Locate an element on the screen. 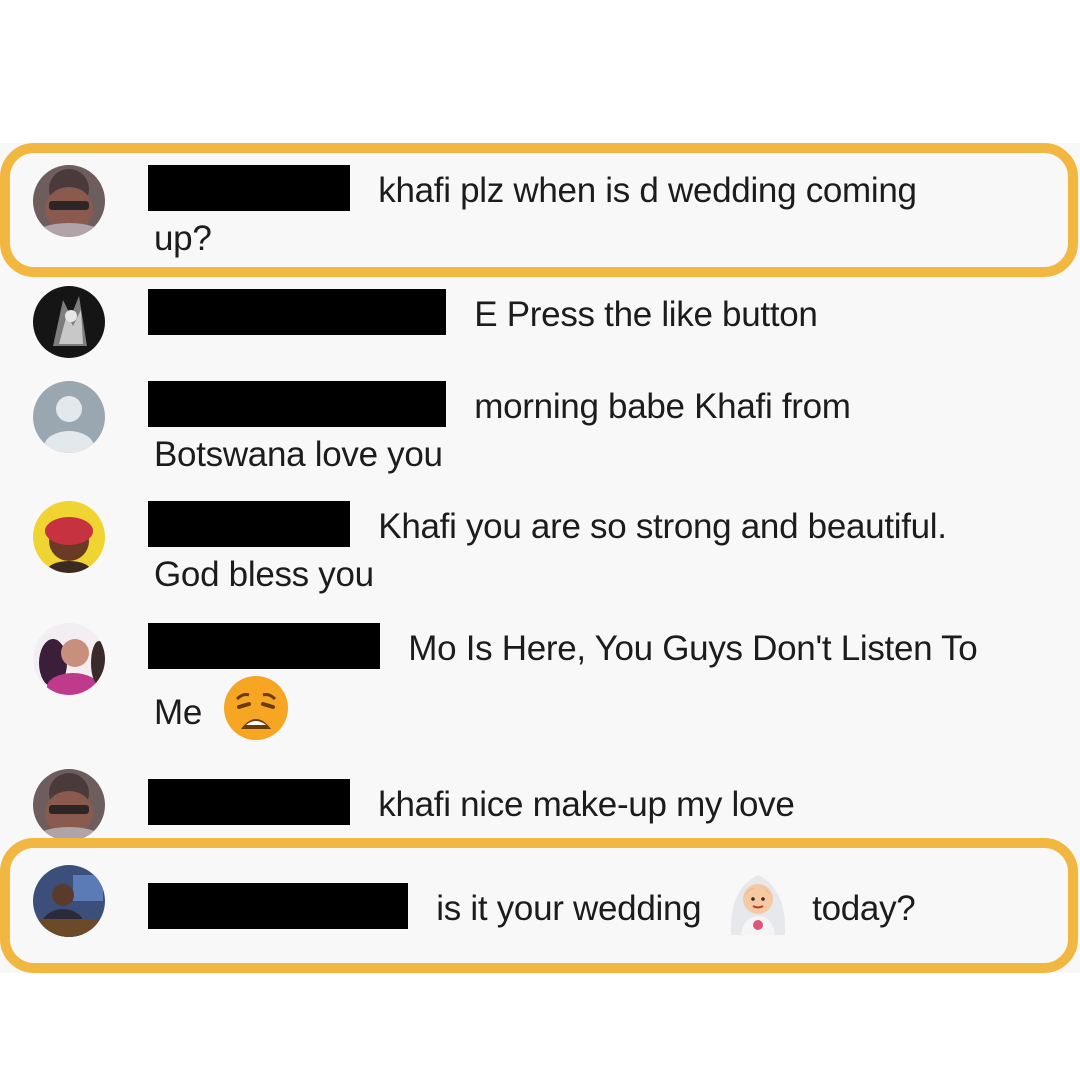 Image resolution: width=1080 pixels, height=1080 pixels. comment-message: morning babe Khafi from is located at coordinates (662, 406).